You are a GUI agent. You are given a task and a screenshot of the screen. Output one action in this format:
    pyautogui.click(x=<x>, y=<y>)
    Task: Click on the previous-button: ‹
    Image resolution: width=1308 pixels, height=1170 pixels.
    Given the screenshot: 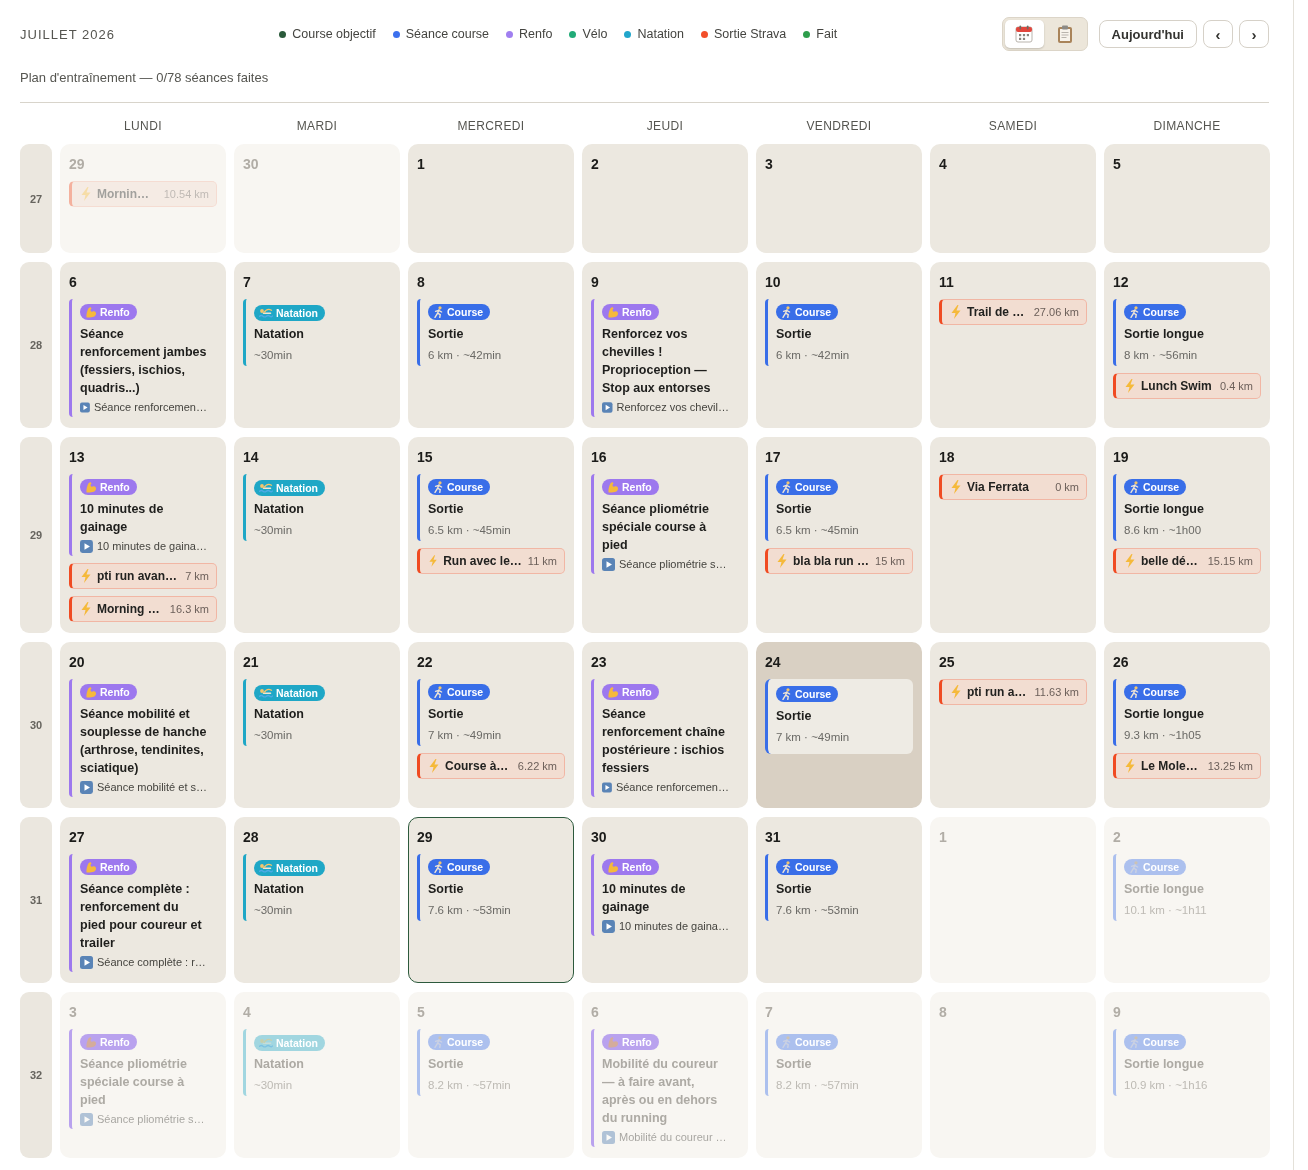 What is the action you would take?
    pyautogui.click(x=1218, y=34)
    